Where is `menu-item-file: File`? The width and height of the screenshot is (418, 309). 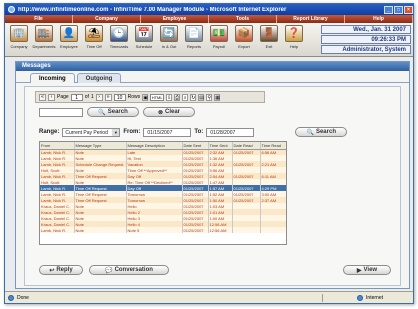 menu-item-file: File is located at coordinates (39, 19).